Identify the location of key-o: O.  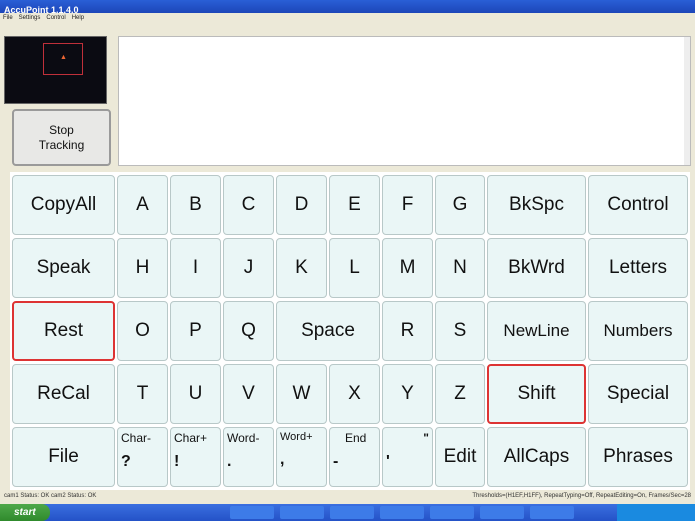
(142, 331).